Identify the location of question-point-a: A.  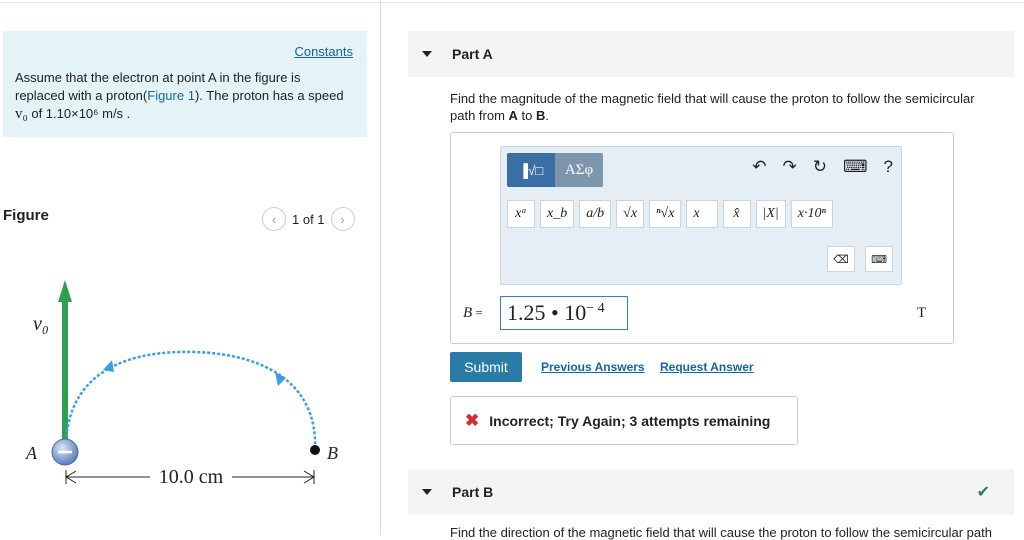
(513, 115).